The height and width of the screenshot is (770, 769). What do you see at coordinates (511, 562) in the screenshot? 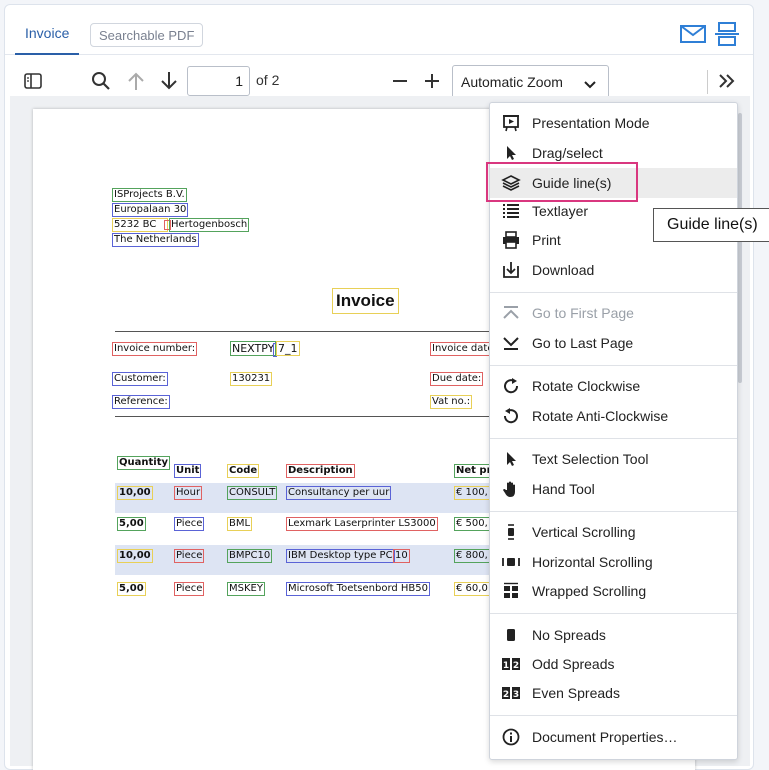
I see `horizontal-scroll-icon` at bounding box center [511, 562].